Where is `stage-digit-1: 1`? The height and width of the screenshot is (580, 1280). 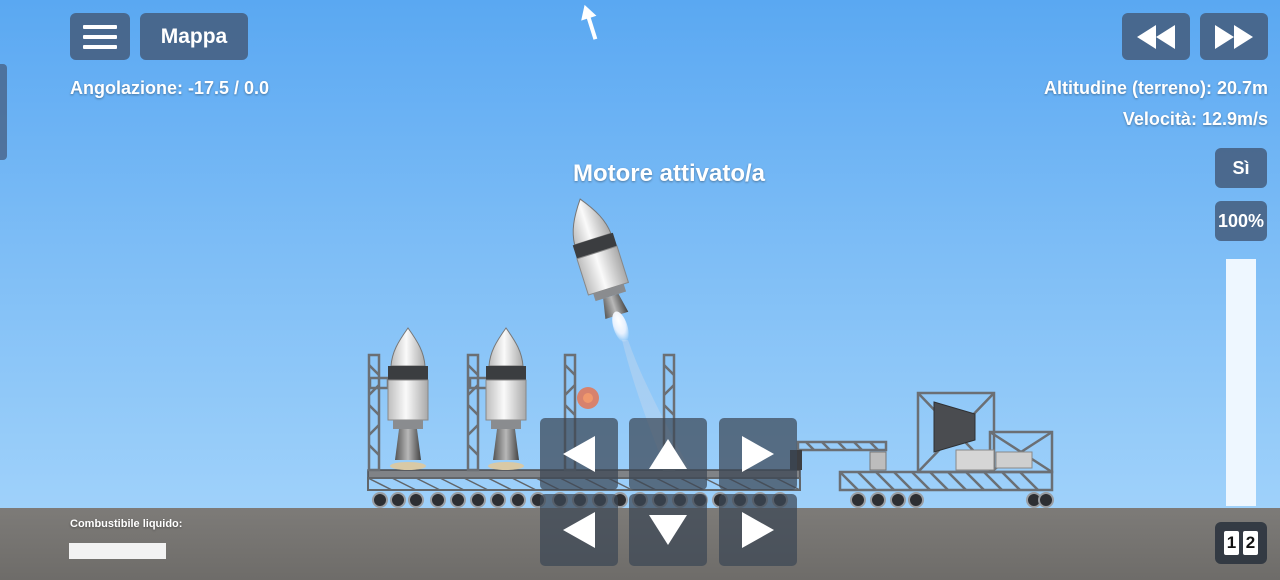 stage-digit-1: 1 is located at coordinates (1231, 543).